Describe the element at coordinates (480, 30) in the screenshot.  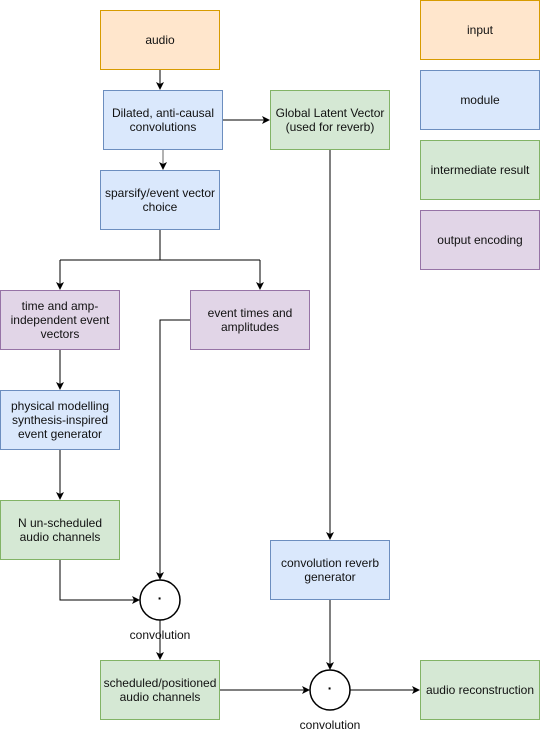
I see `legend-input: input` at that location.